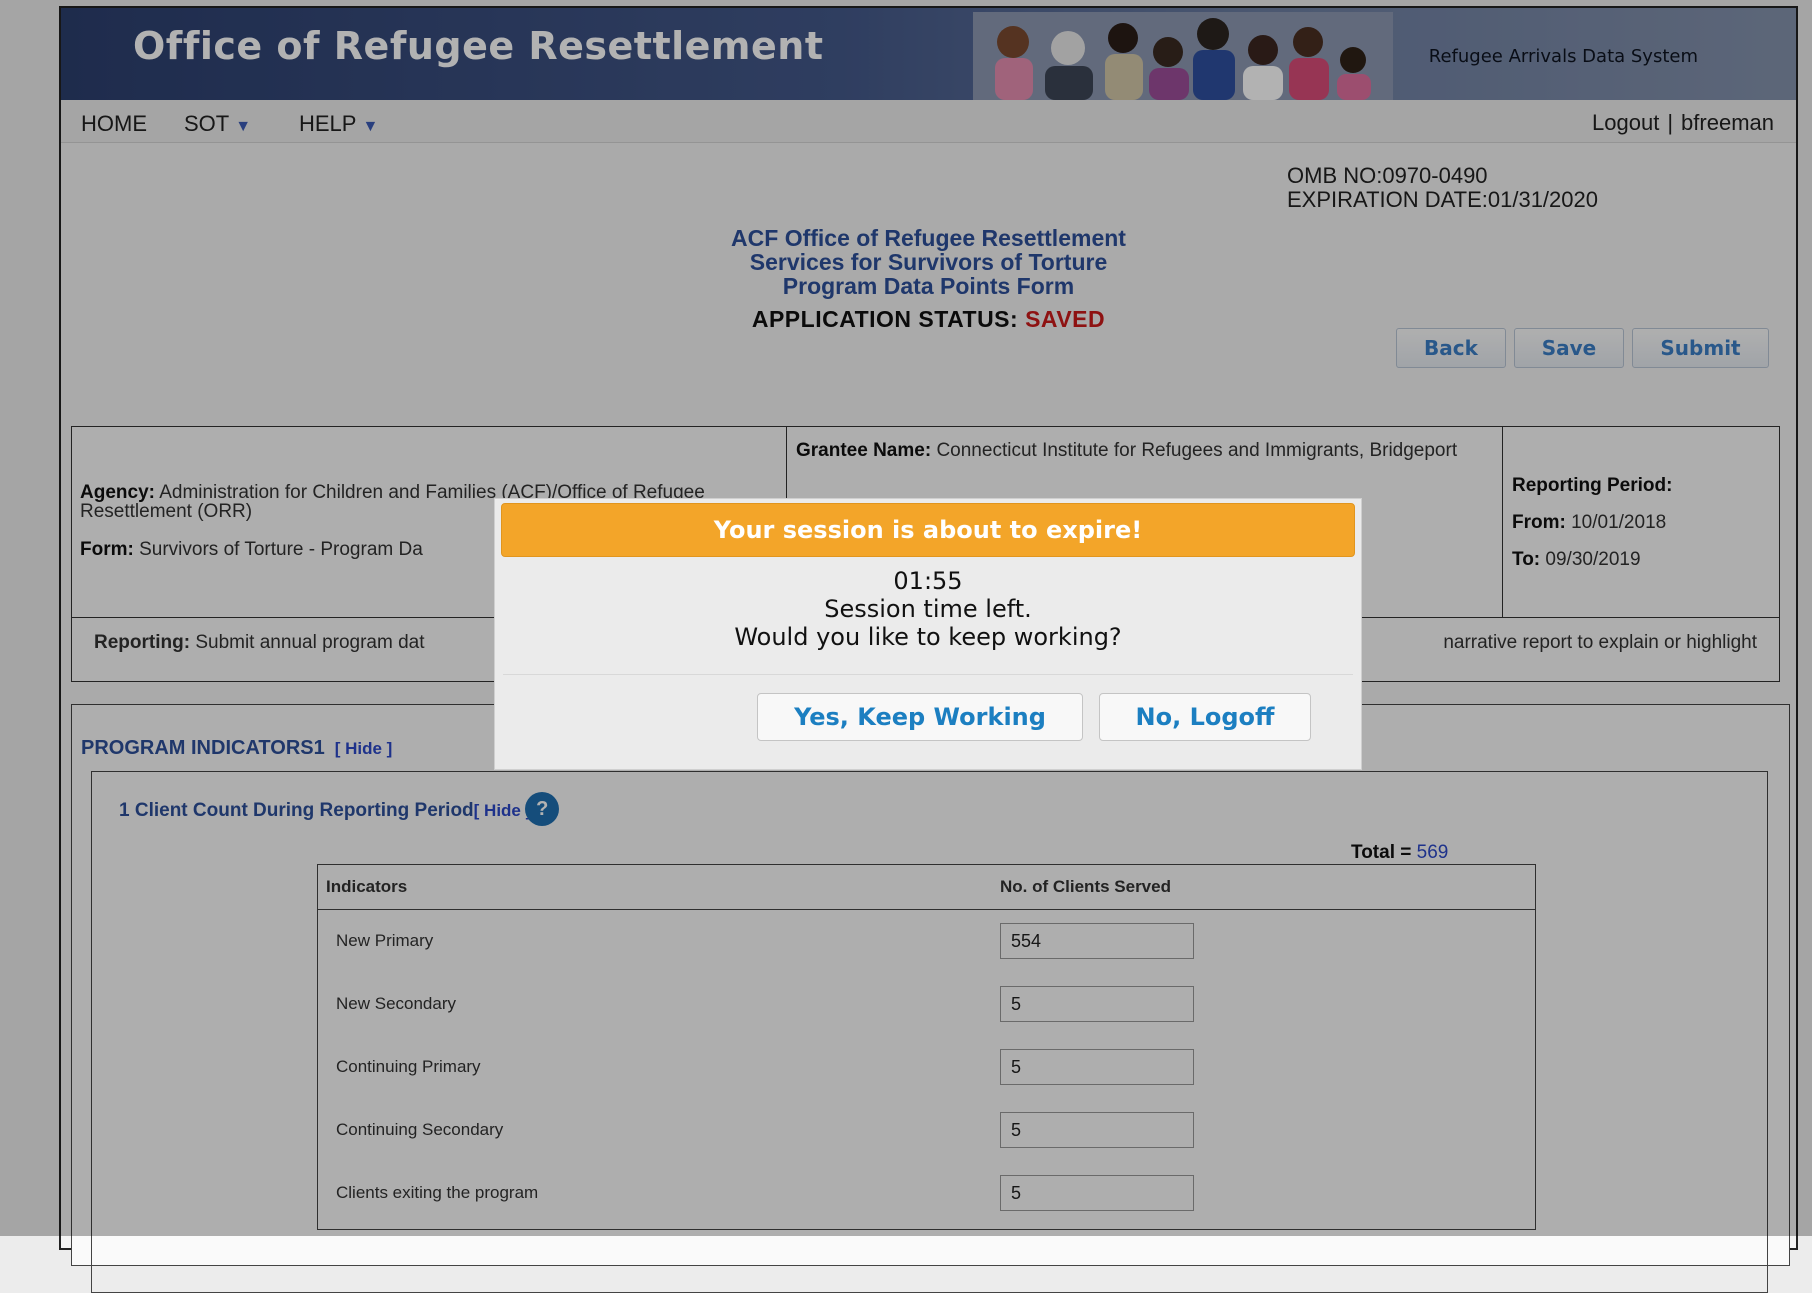 This screenshot has height=1293, width=1812. I want to click on keep-working-question: Would you like to keep working?, so click(928, 637).